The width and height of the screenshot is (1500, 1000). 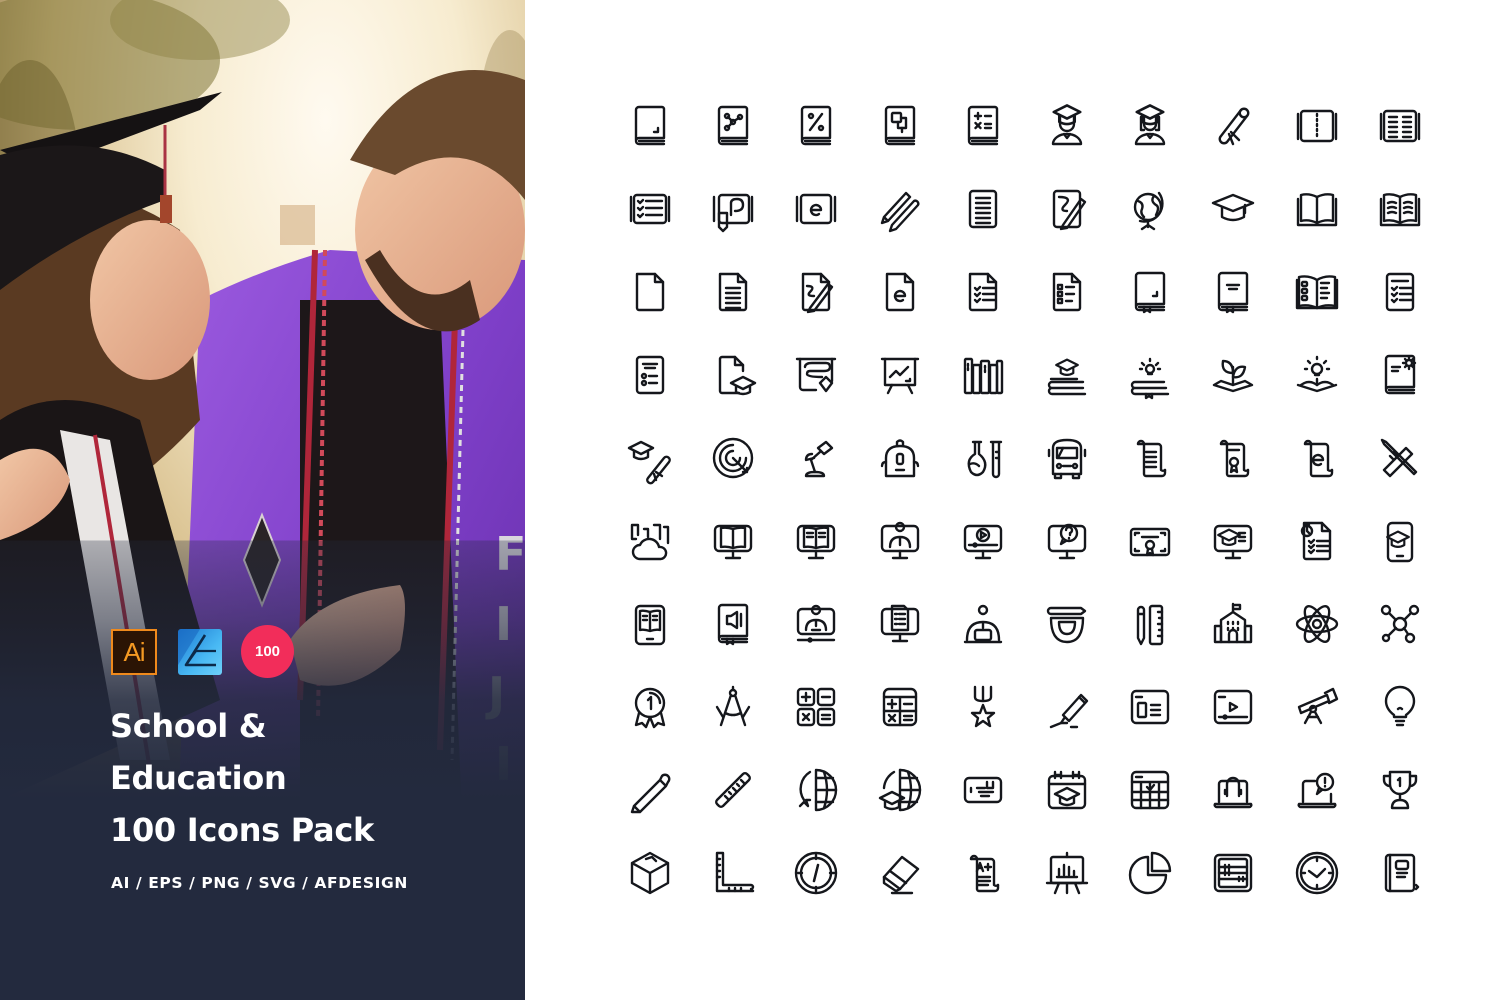 I want to click on mobile-learning-icon, so click(x=1400, y=542).